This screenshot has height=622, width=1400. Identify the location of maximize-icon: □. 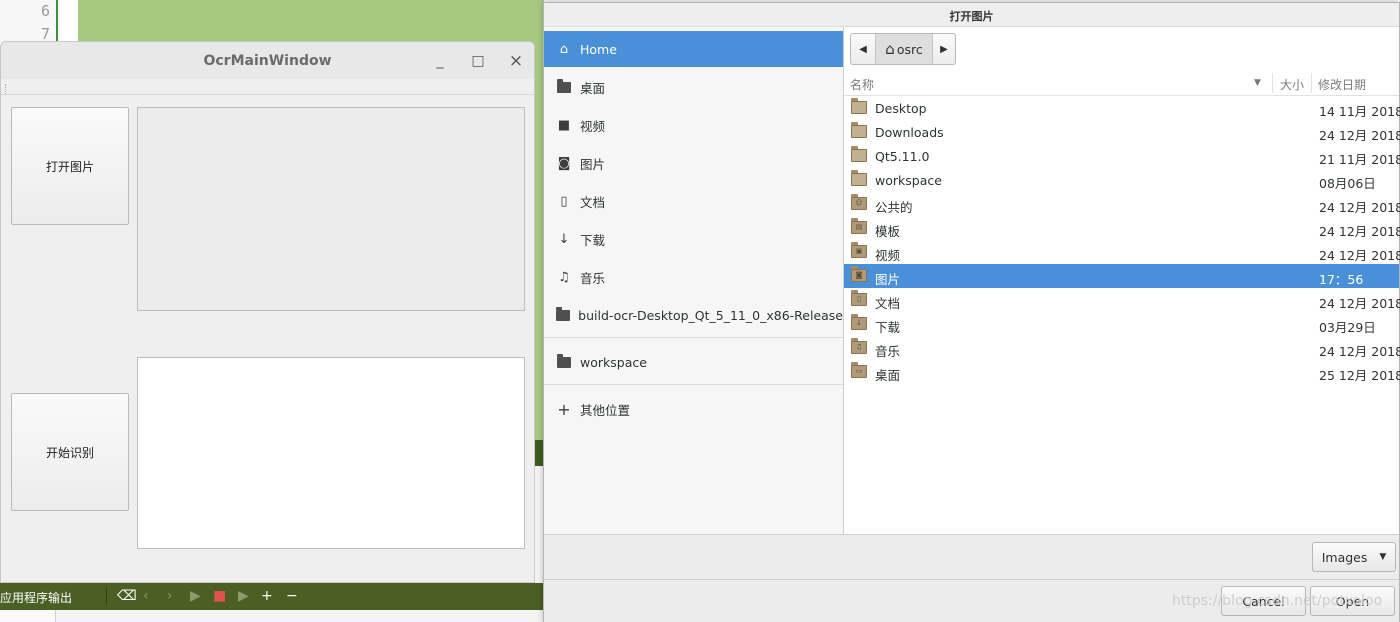
(478, 61).